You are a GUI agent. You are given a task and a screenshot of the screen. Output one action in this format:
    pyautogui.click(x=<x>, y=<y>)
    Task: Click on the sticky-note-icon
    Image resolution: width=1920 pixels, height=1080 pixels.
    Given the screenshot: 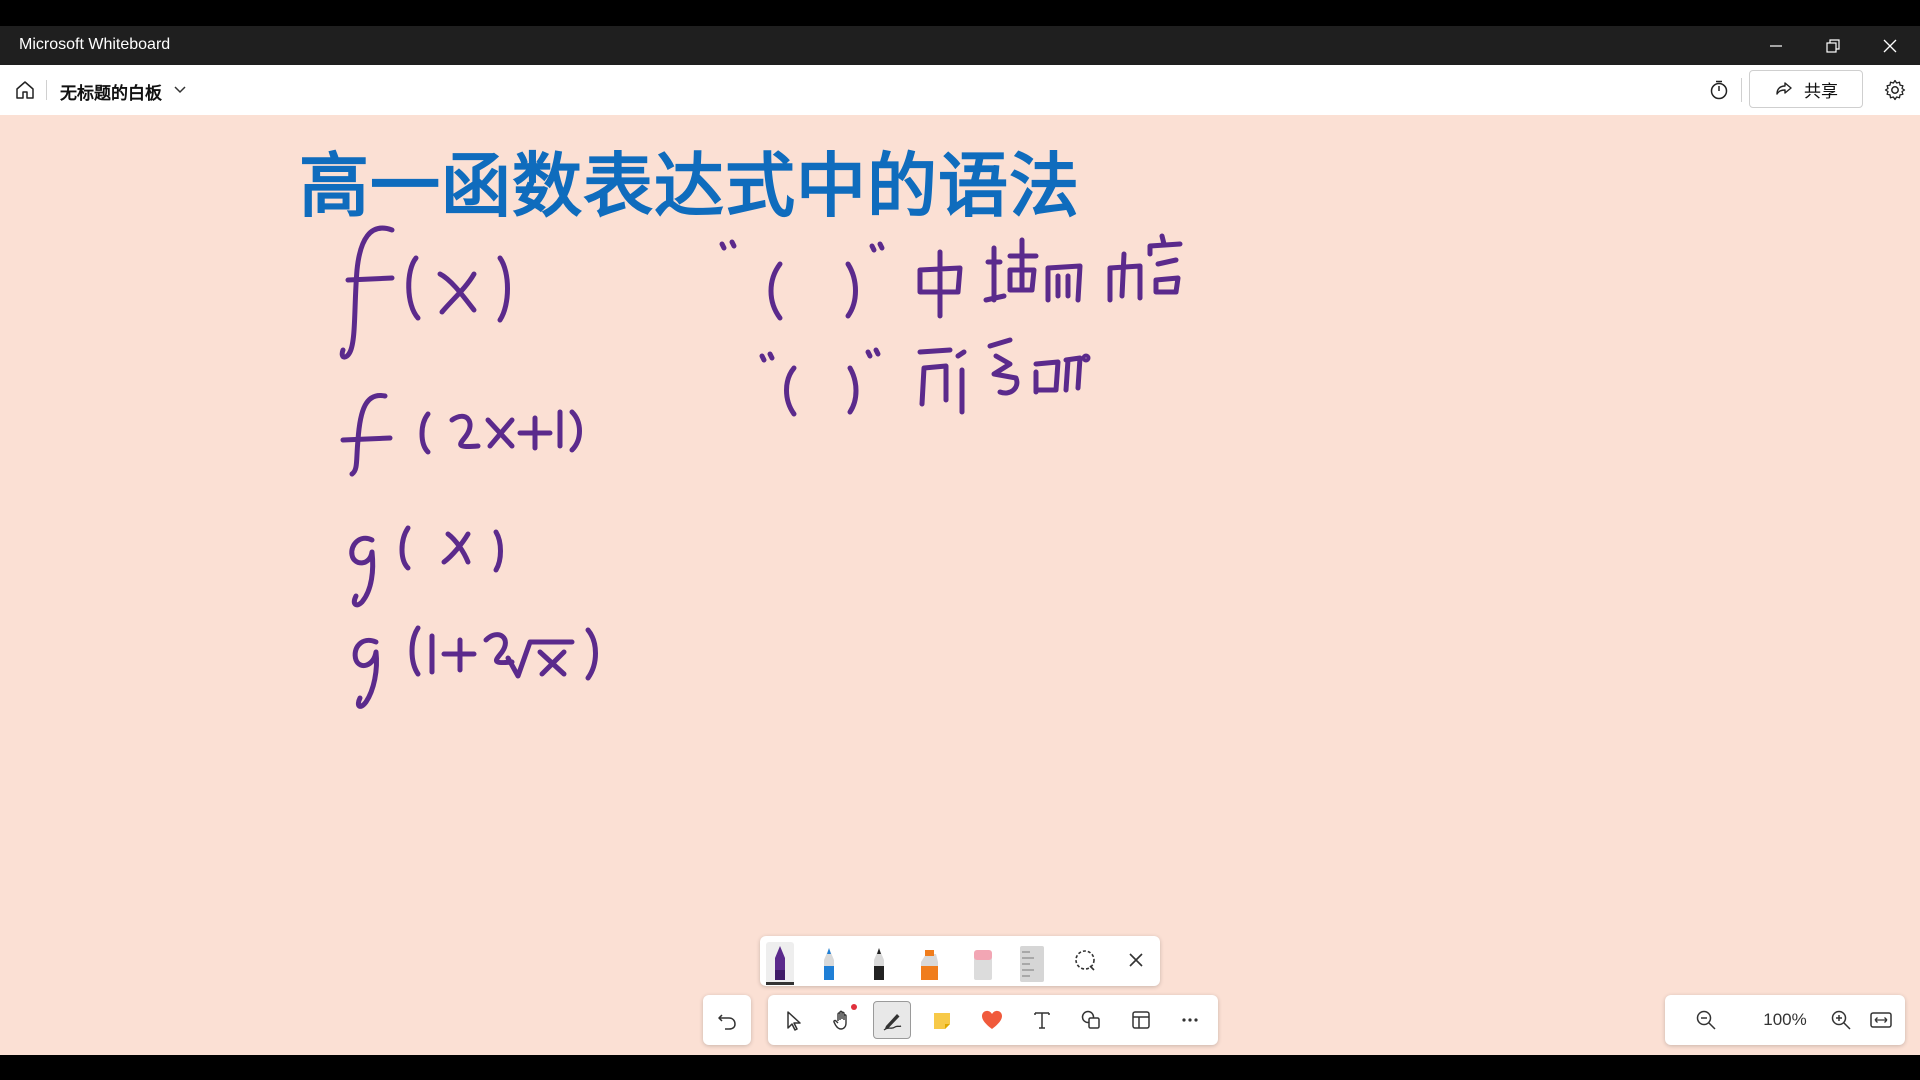 What is the action you would take?
    pyautogui.click(x=942, y=1021)
    